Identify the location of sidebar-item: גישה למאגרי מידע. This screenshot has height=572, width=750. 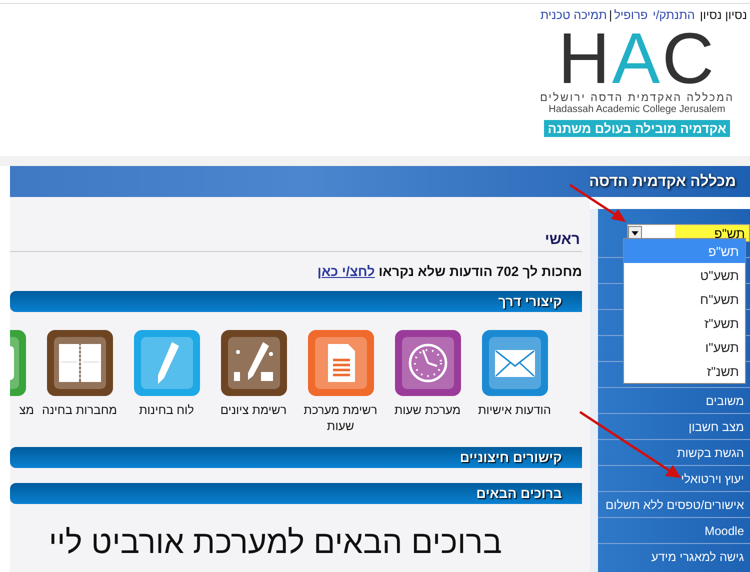
(674, 556).